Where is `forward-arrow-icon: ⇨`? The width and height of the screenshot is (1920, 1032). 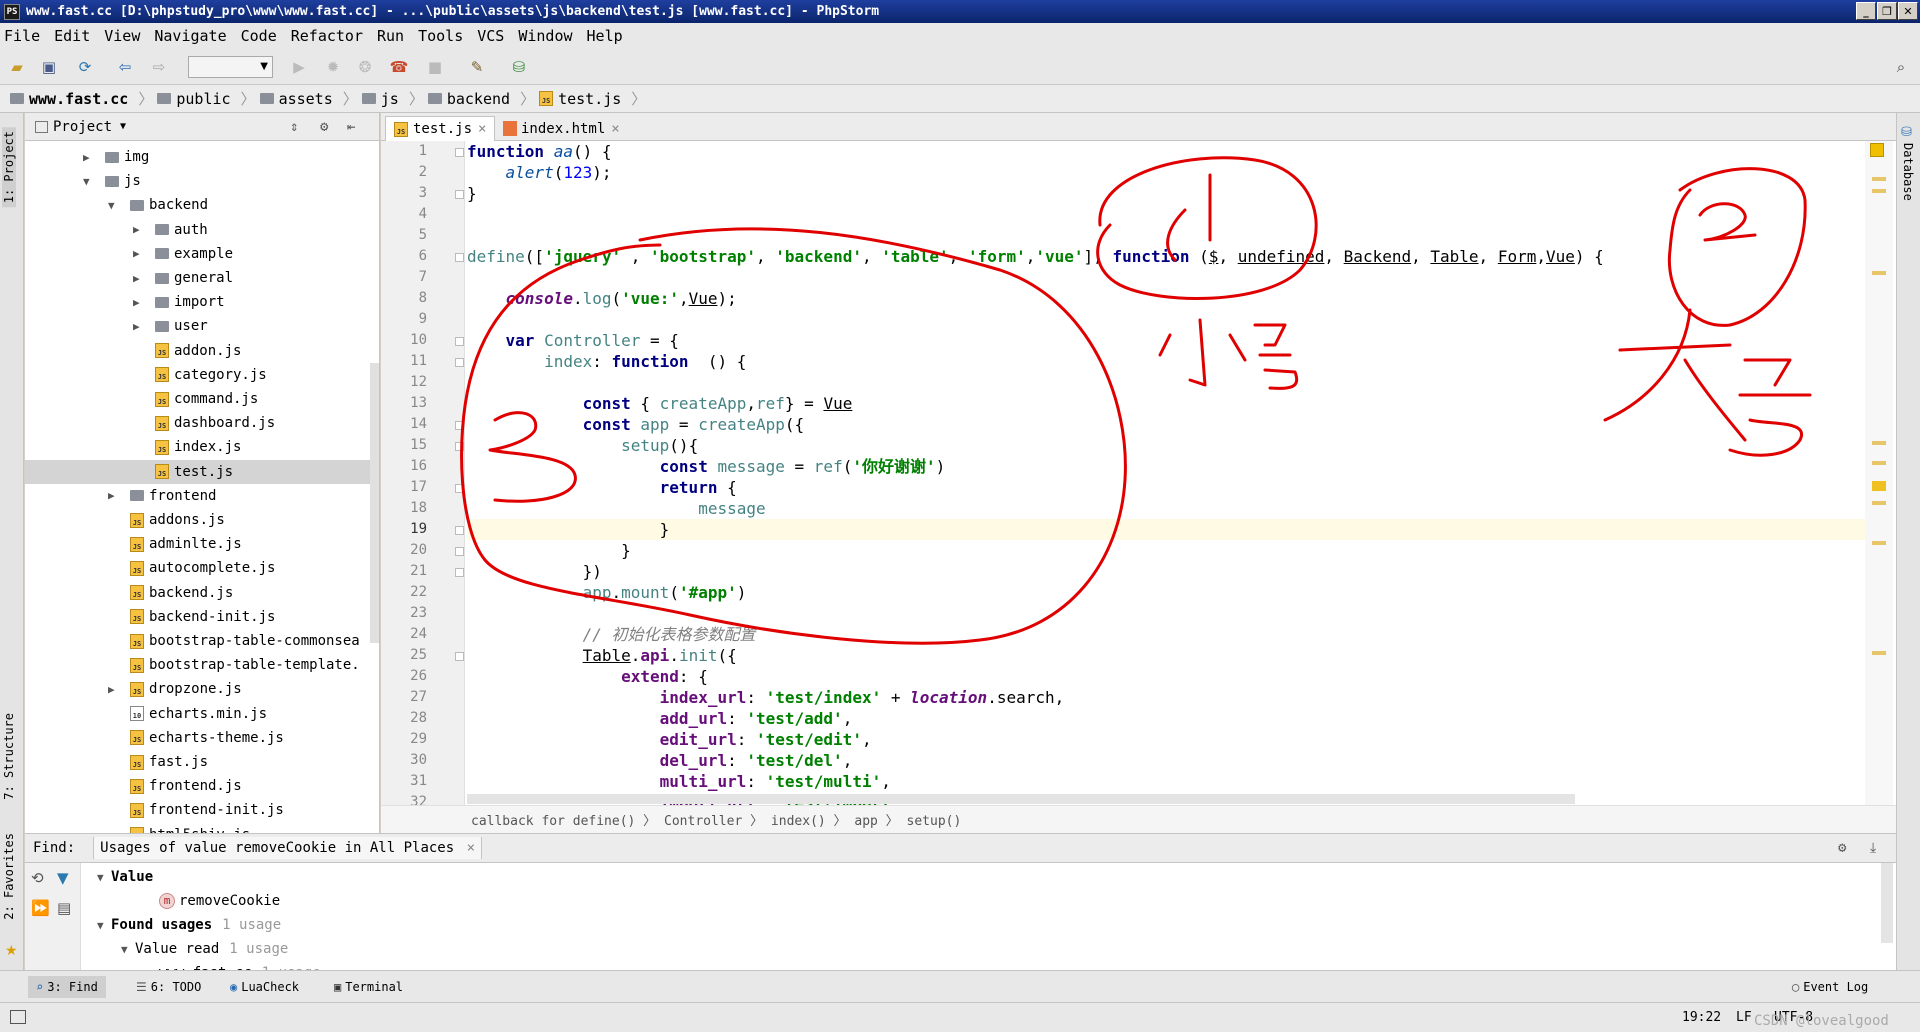 forward-arrow-icon: ⇨ is located at coordinates (159, 67).